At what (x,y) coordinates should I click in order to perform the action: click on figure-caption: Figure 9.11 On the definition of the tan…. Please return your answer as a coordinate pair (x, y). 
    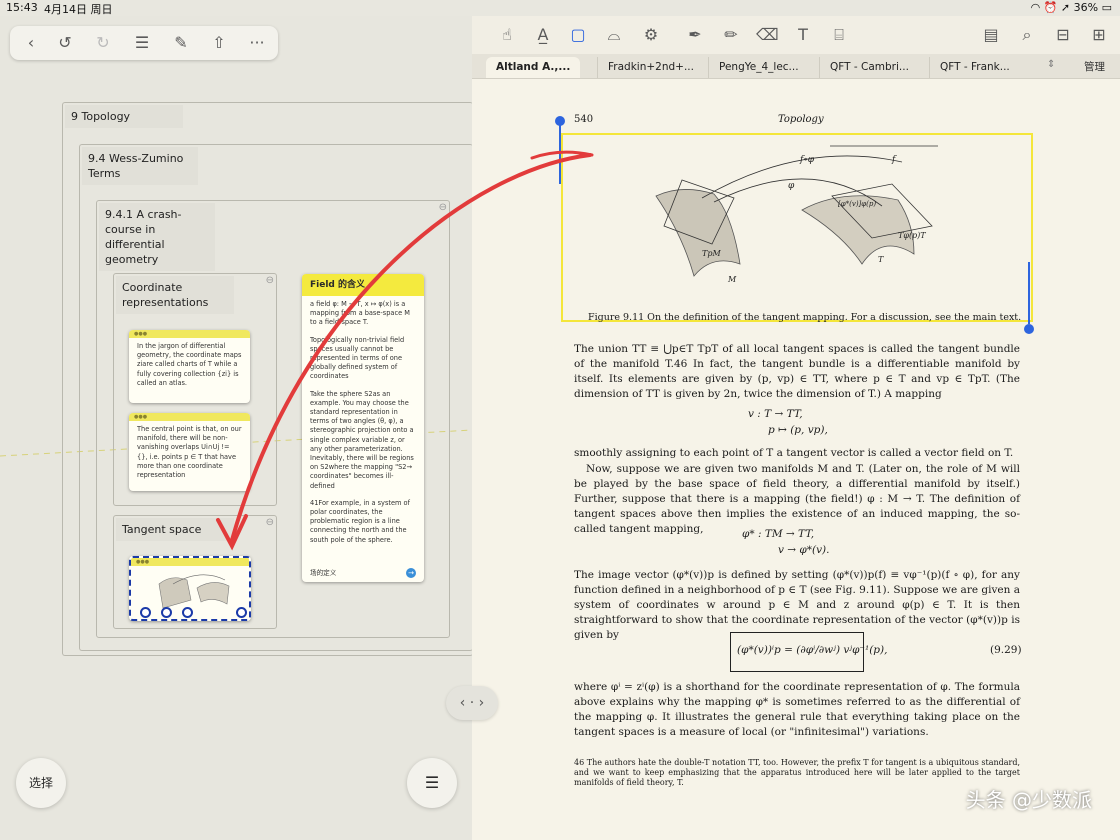
    Looking at the image, I should click on (805, 317).